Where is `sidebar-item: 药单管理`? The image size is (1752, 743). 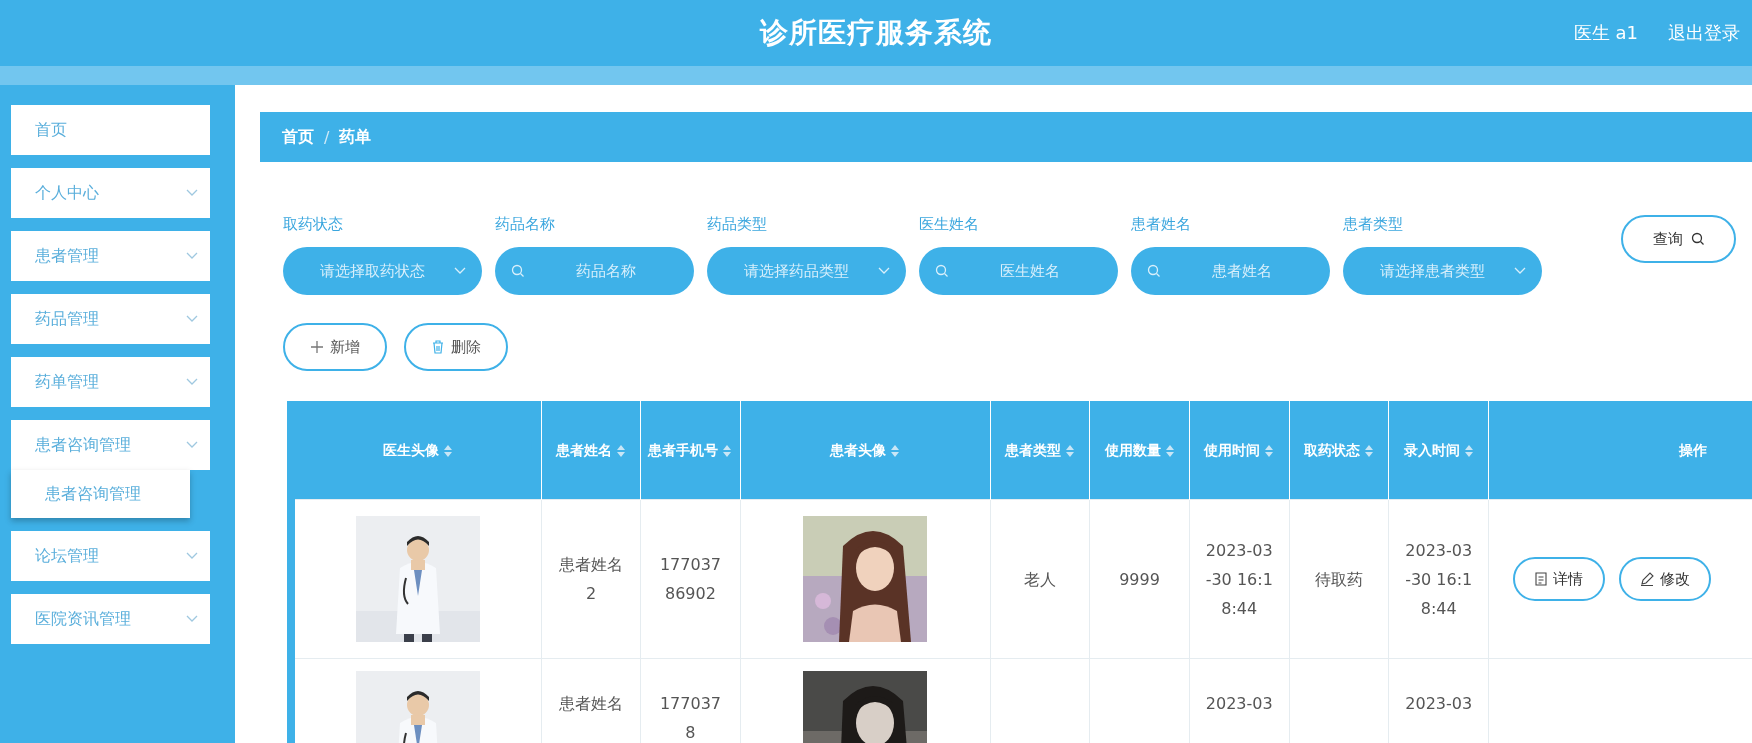 sidebar-item: 药单管理 is located at coordinates (110, 382).